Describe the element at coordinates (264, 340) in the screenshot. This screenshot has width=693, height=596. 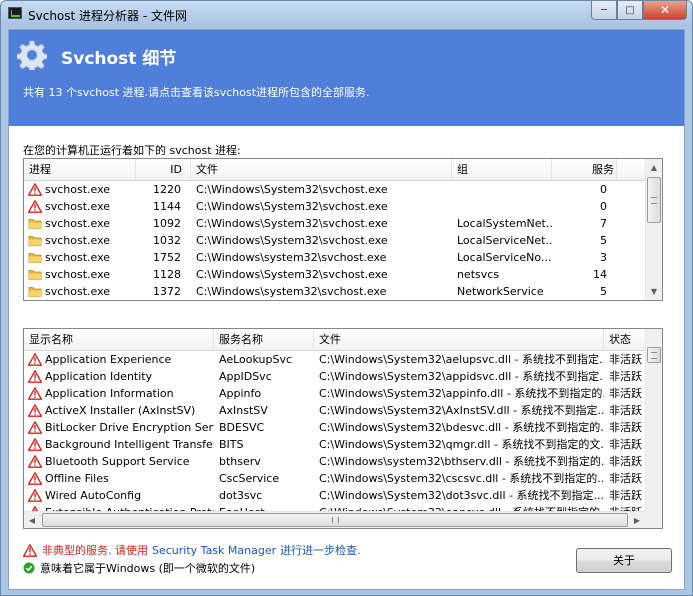
I see `column-header-service-name: 服务名称` at that location.